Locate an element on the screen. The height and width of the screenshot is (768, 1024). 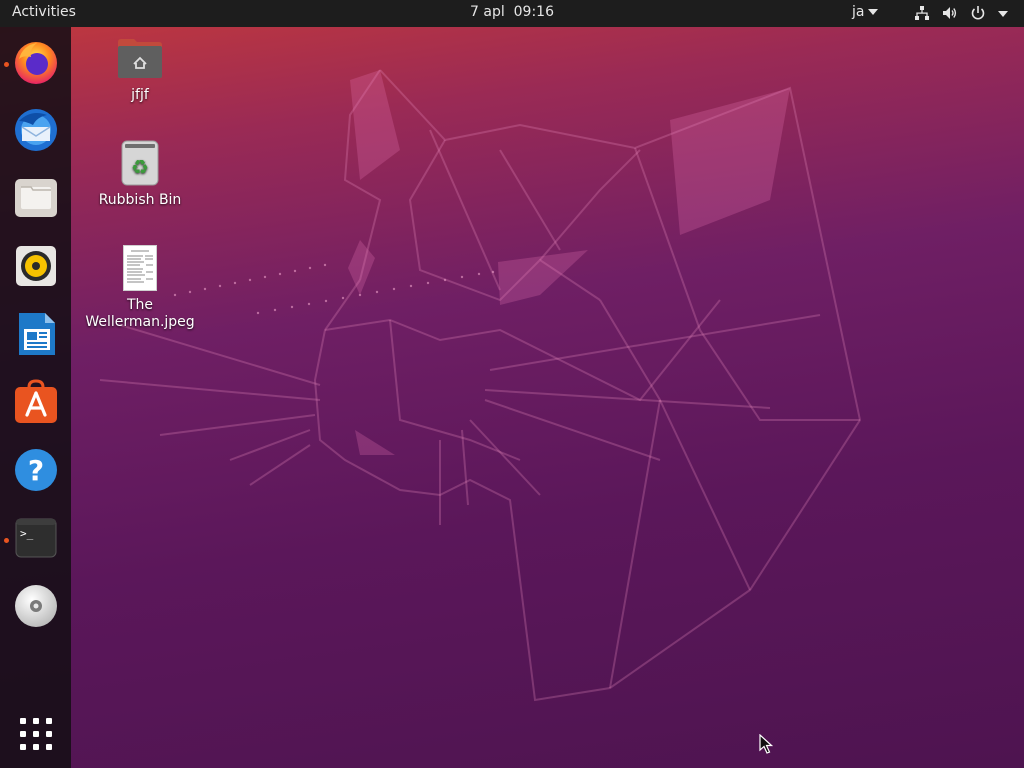
desktop-icon-label: The Wellerman.jpeg is located at coordinates (140, 314).